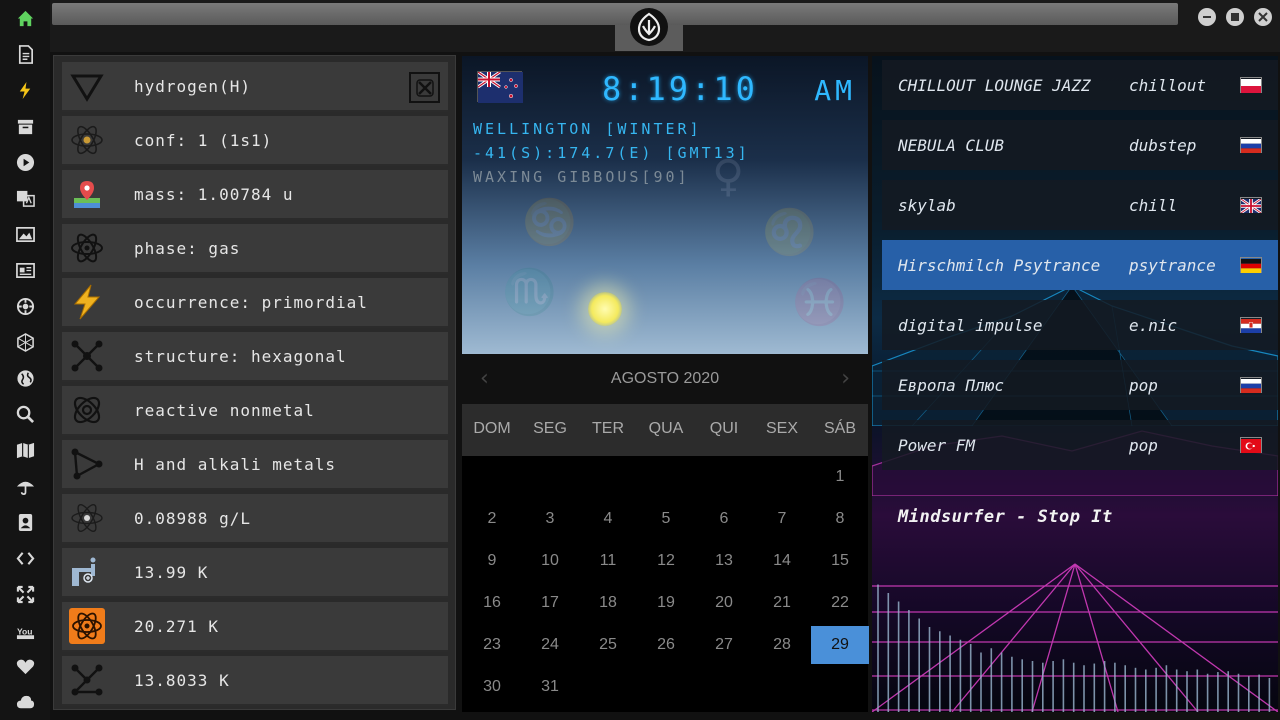 This screenshot has width=1280, height=720. What do you see at coordinates (782, 519) in the screenshot?
I see `calendar-day: 7` at bounding box center [782, 519].